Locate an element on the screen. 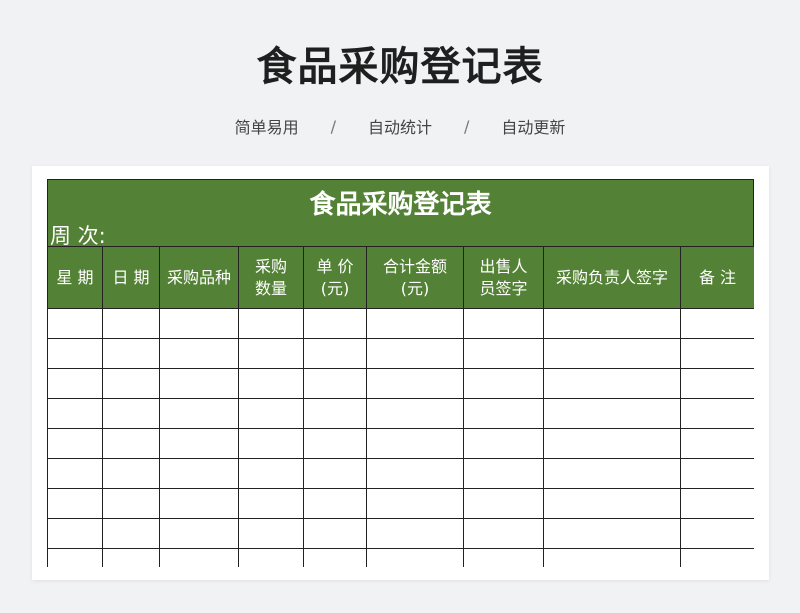 This screenshot has height=613, width=800. column-header-label: 采购品种 is located at coordinates (198, 277).